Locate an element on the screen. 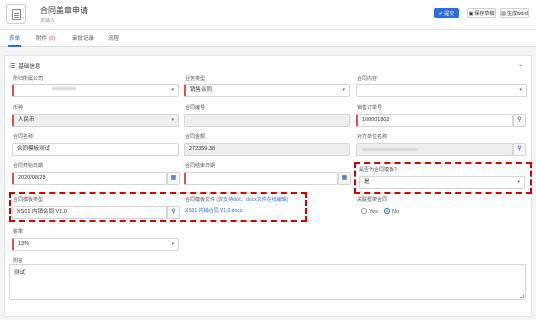 The image size is (536, 320). contract-name-label: 合同名称 is located at coordinates (23, 137).